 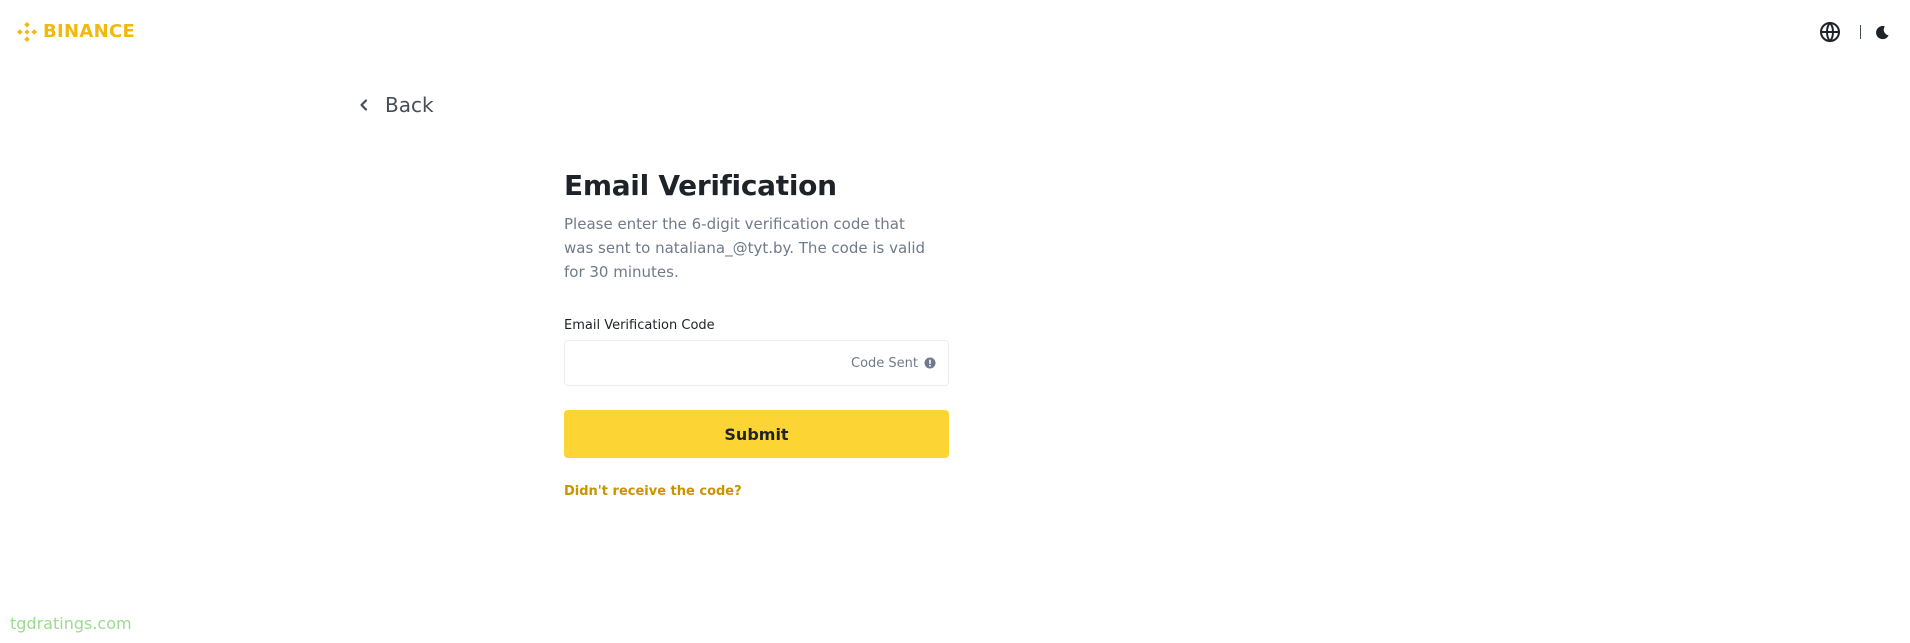 What do you see at coordinates (71, 623) in the screenshot?
I see `watermark: tgdratings.com` at bounding box center [71, 623].